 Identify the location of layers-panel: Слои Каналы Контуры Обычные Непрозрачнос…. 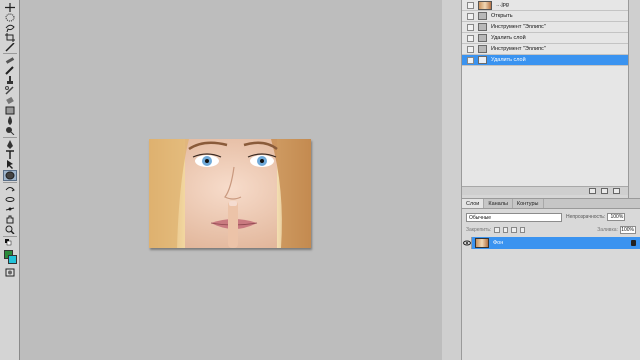
(551, 279).